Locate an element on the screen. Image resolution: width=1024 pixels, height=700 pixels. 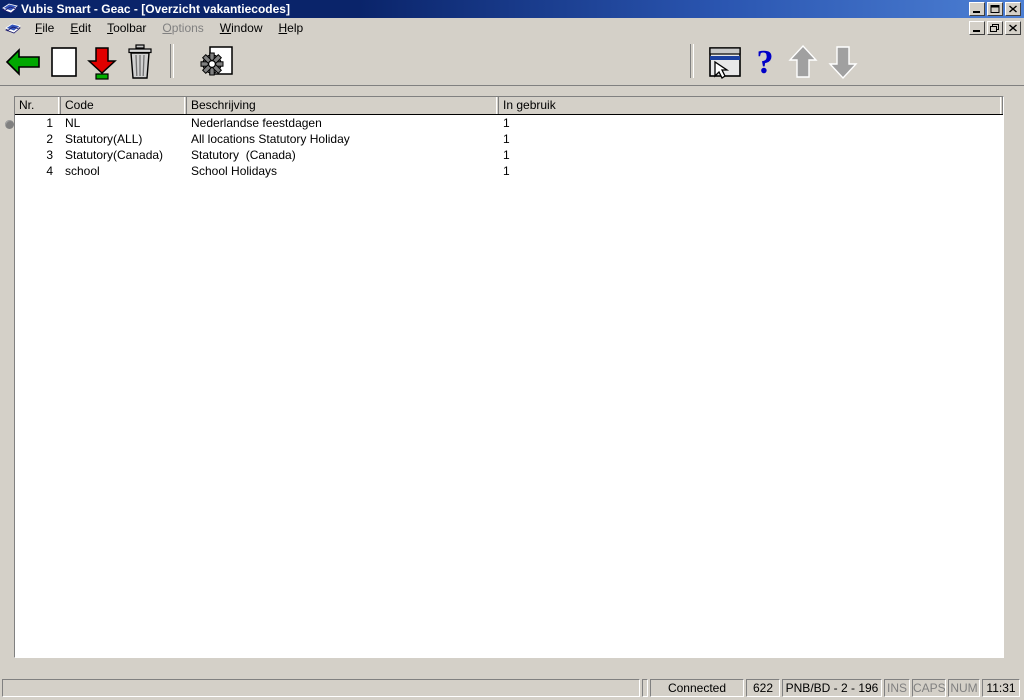
close-button is located at coordinates (1013, 9).